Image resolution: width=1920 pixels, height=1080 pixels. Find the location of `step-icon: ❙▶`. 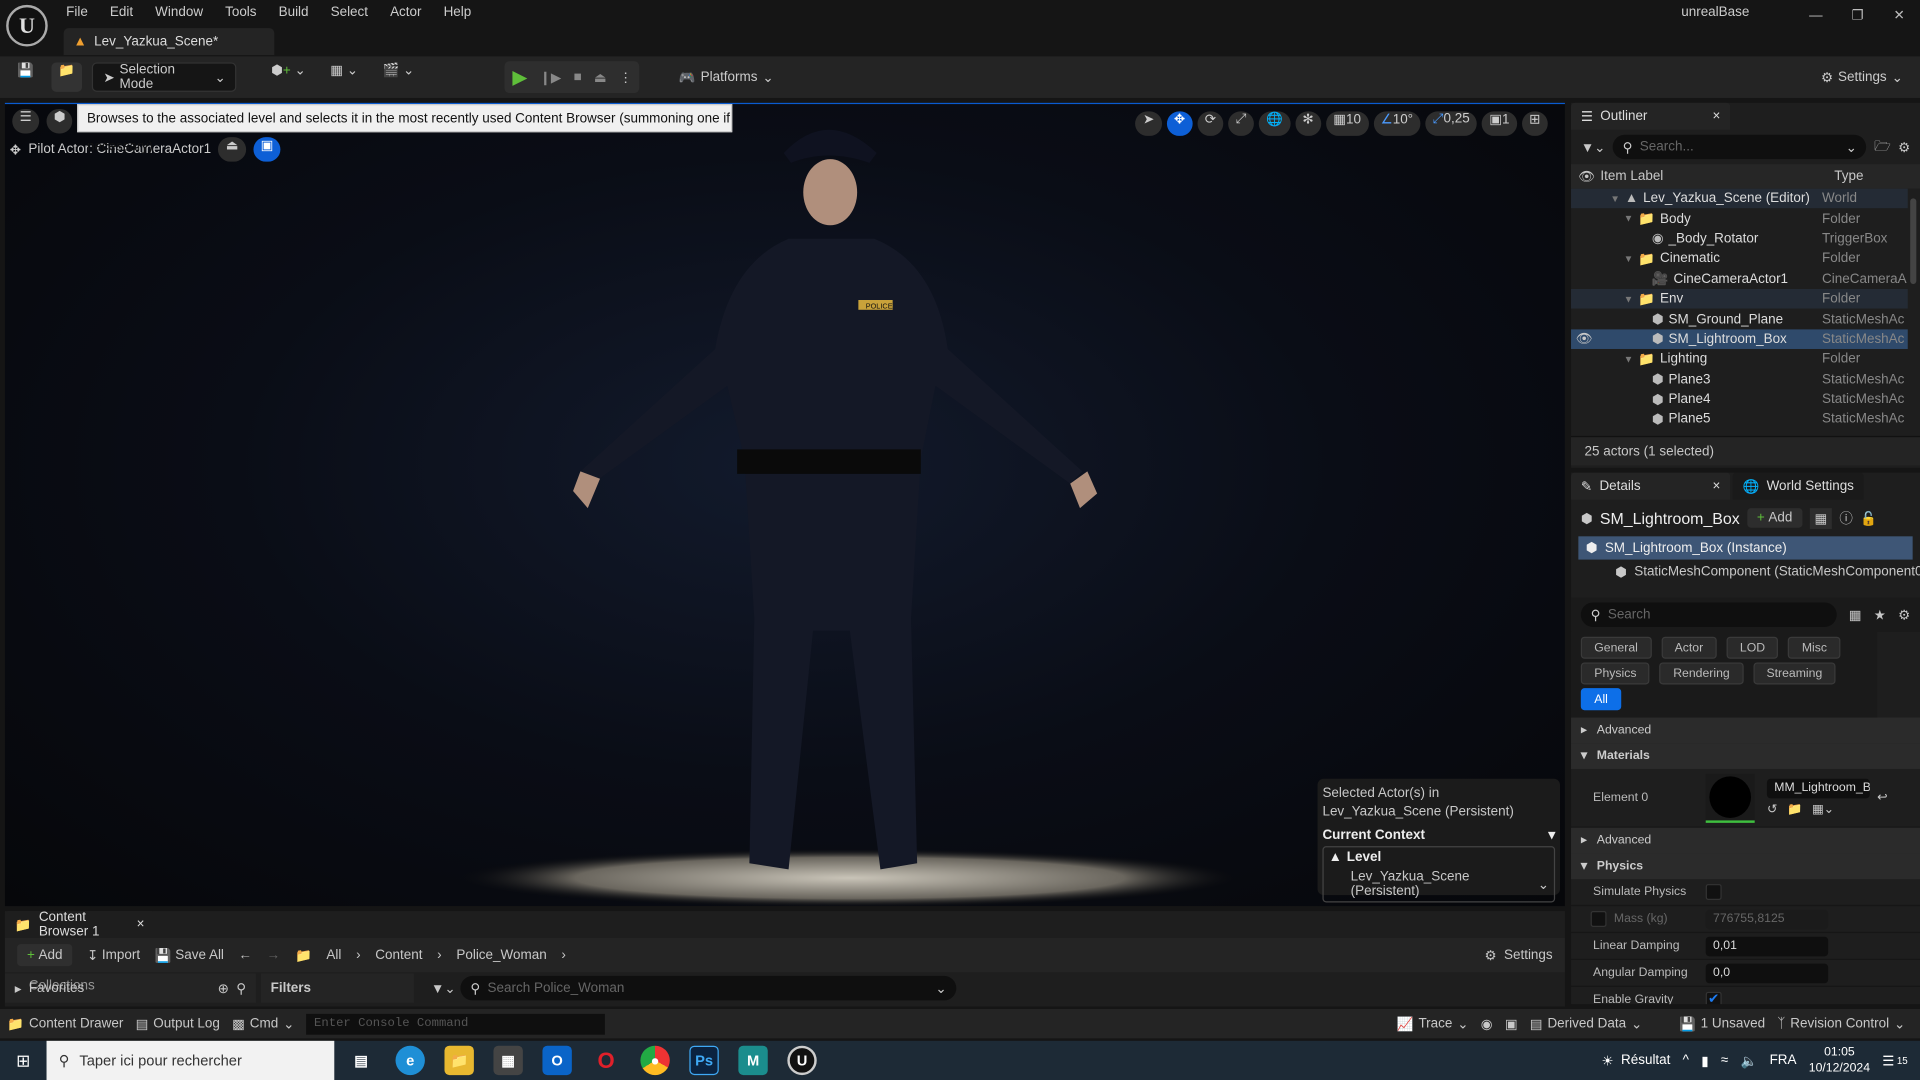

step-icon: ❙▶ is located at coordinates (551, 77).